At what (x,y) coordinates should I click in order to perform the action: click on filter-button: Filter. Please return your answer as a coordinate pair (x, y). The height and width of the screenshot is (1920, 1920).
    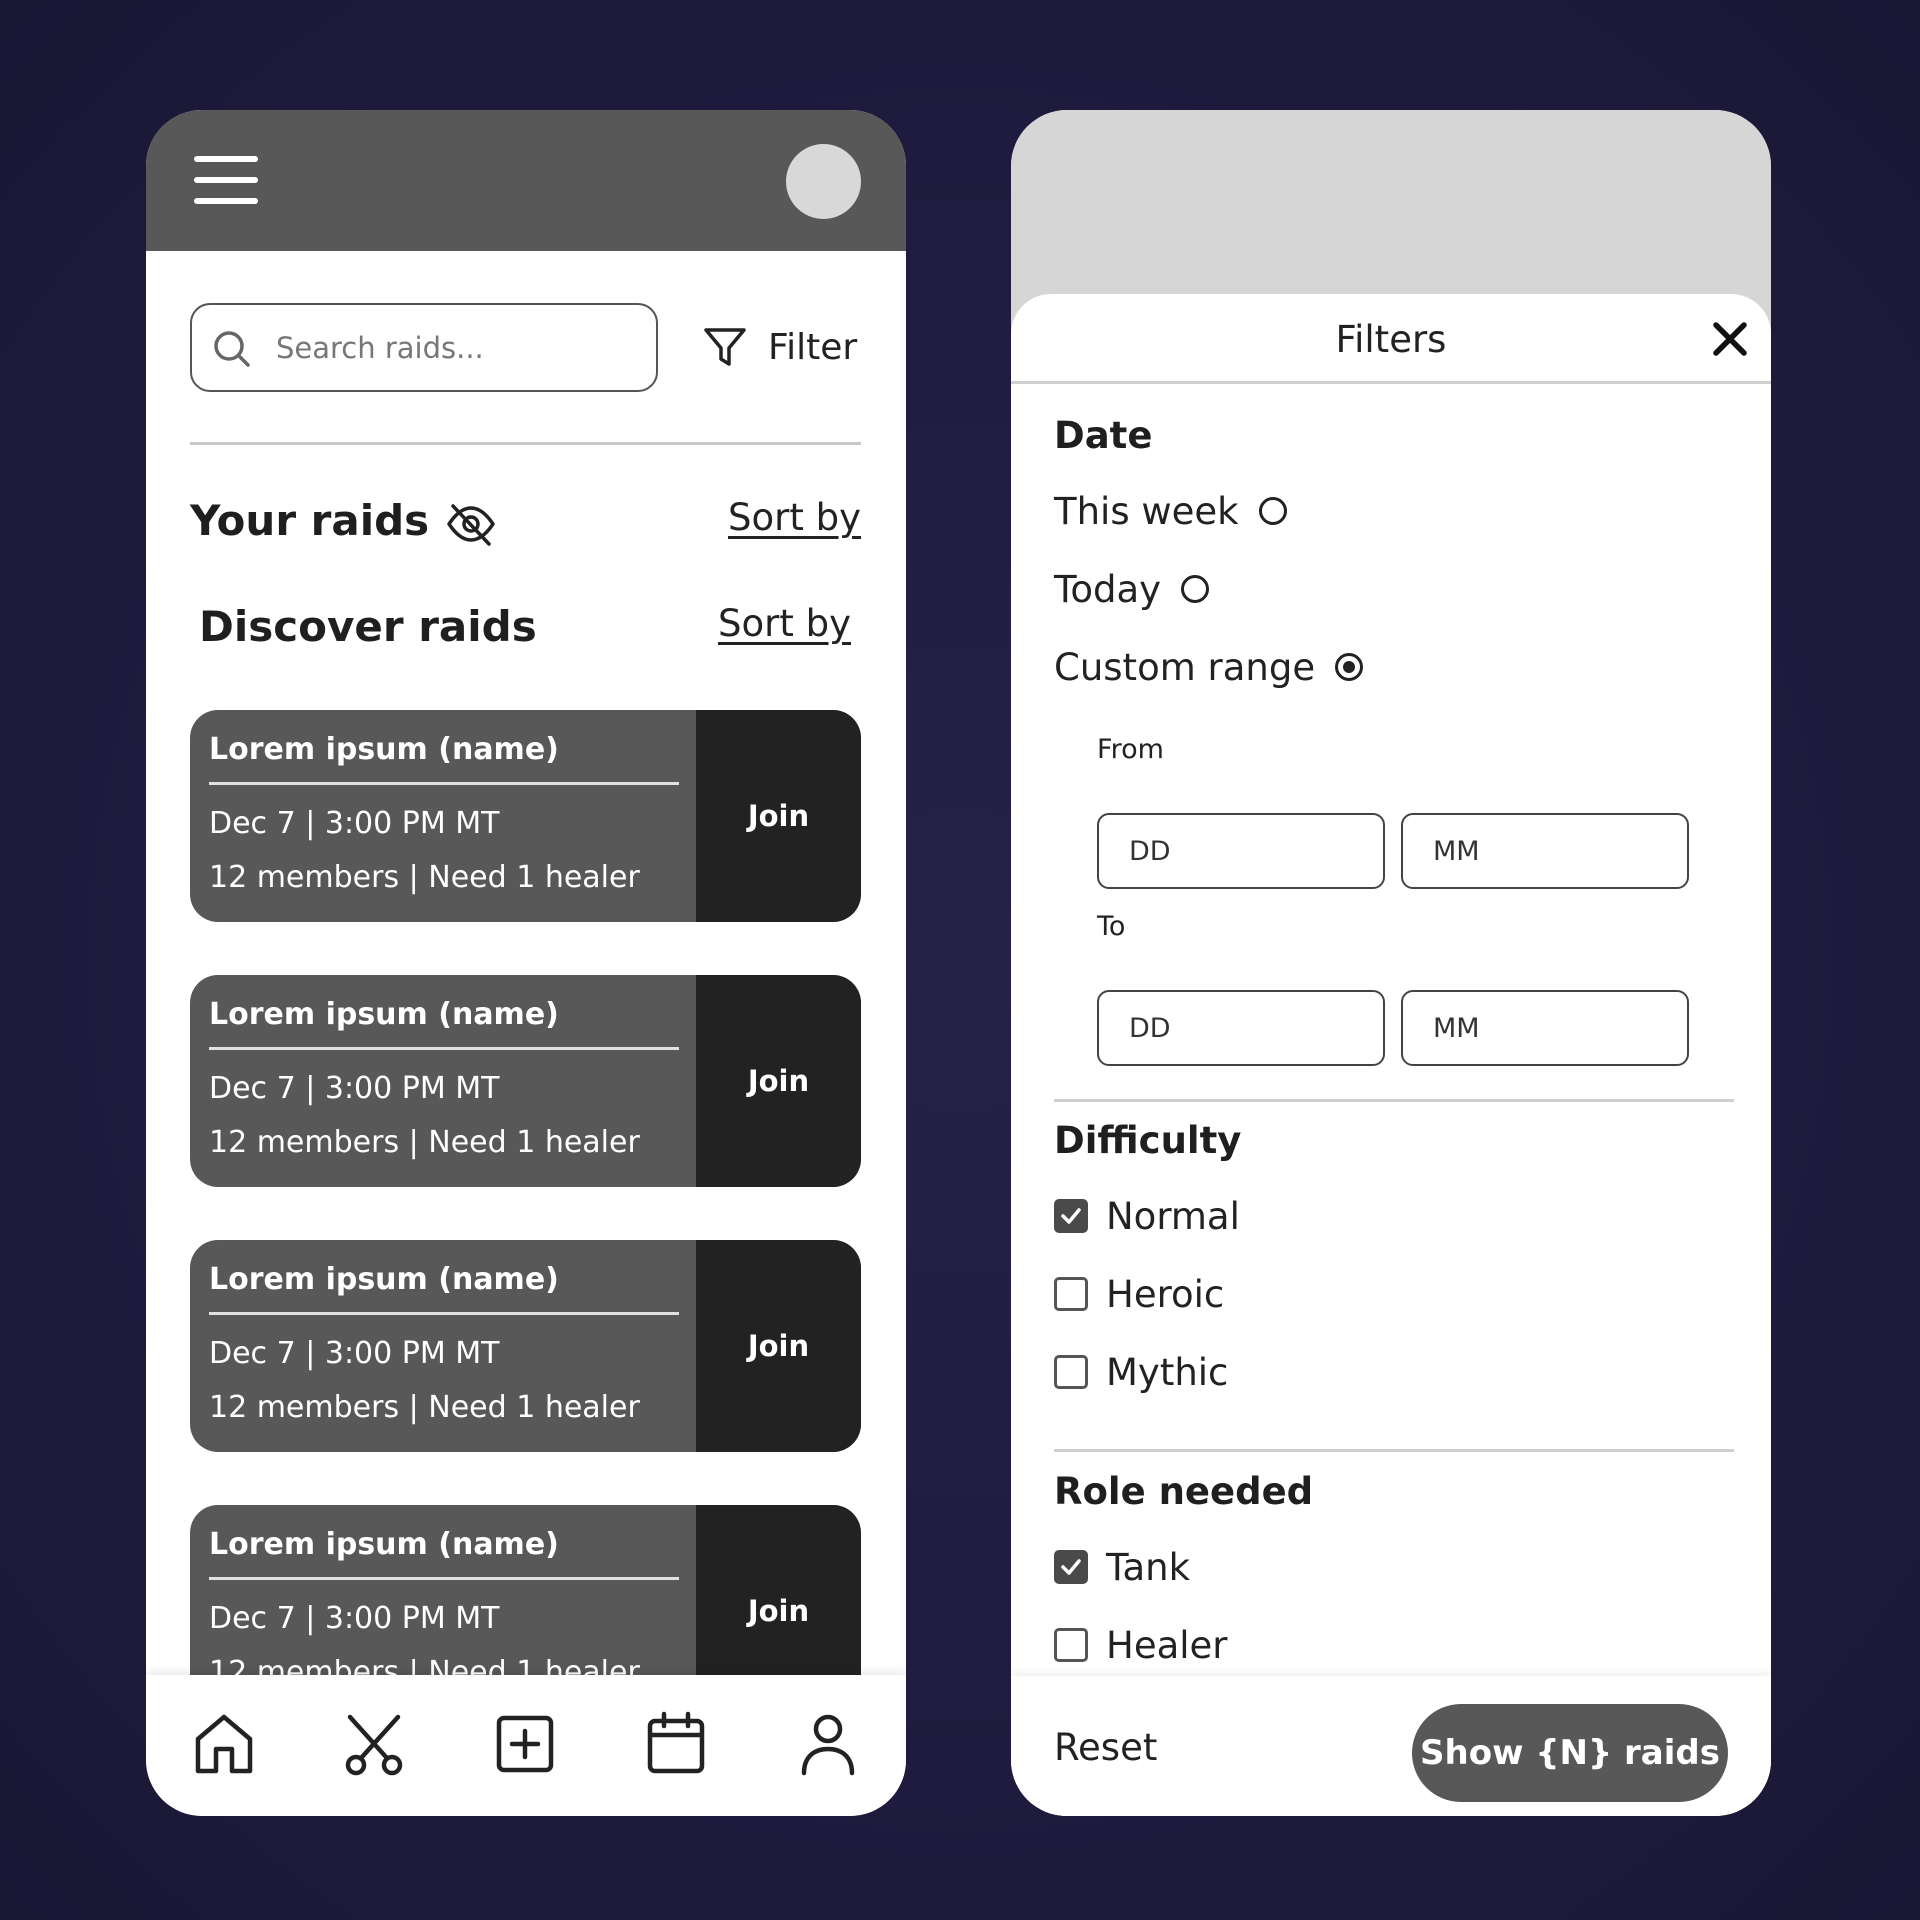
    Looking at the image, I should click on (779, 347).